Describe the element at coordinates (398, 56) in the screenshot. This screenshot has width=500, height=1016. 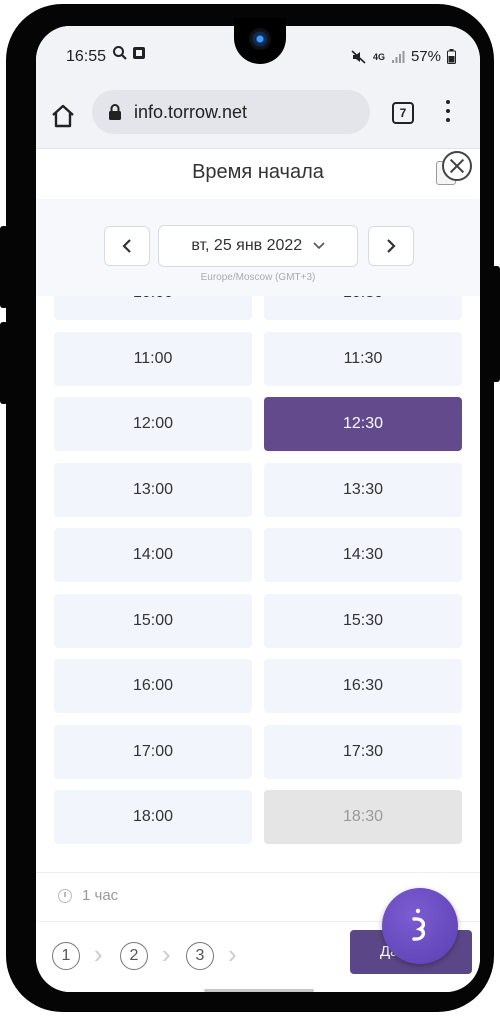
I see `signal-icon` at that location.